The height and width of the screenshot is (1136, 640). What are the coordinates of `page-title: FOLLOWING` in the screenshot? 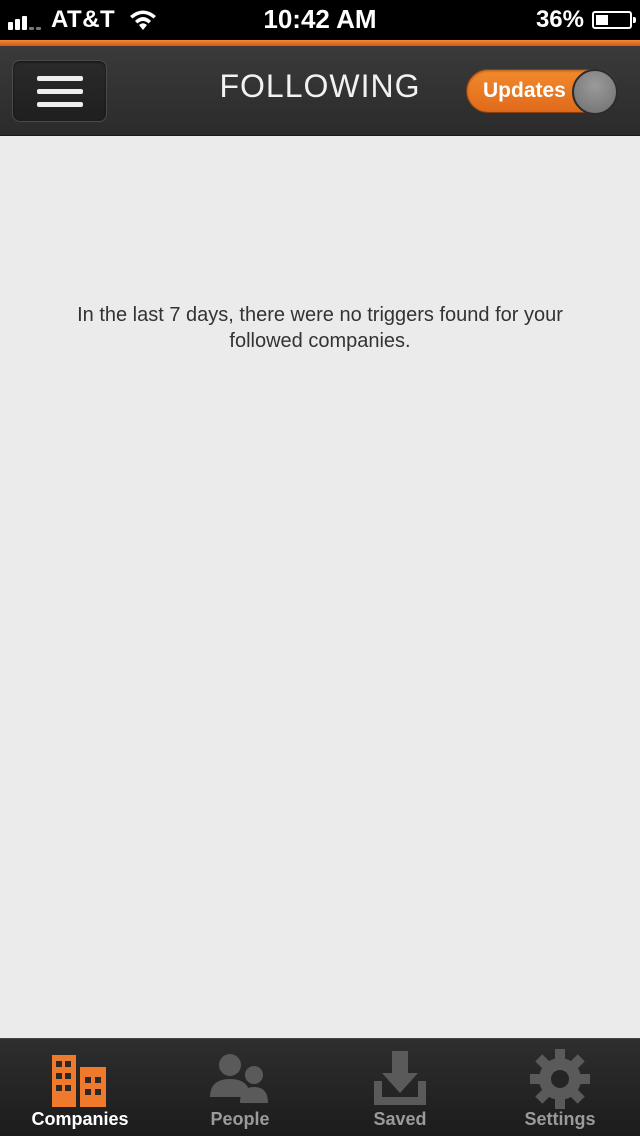 It's located at (320, 86).